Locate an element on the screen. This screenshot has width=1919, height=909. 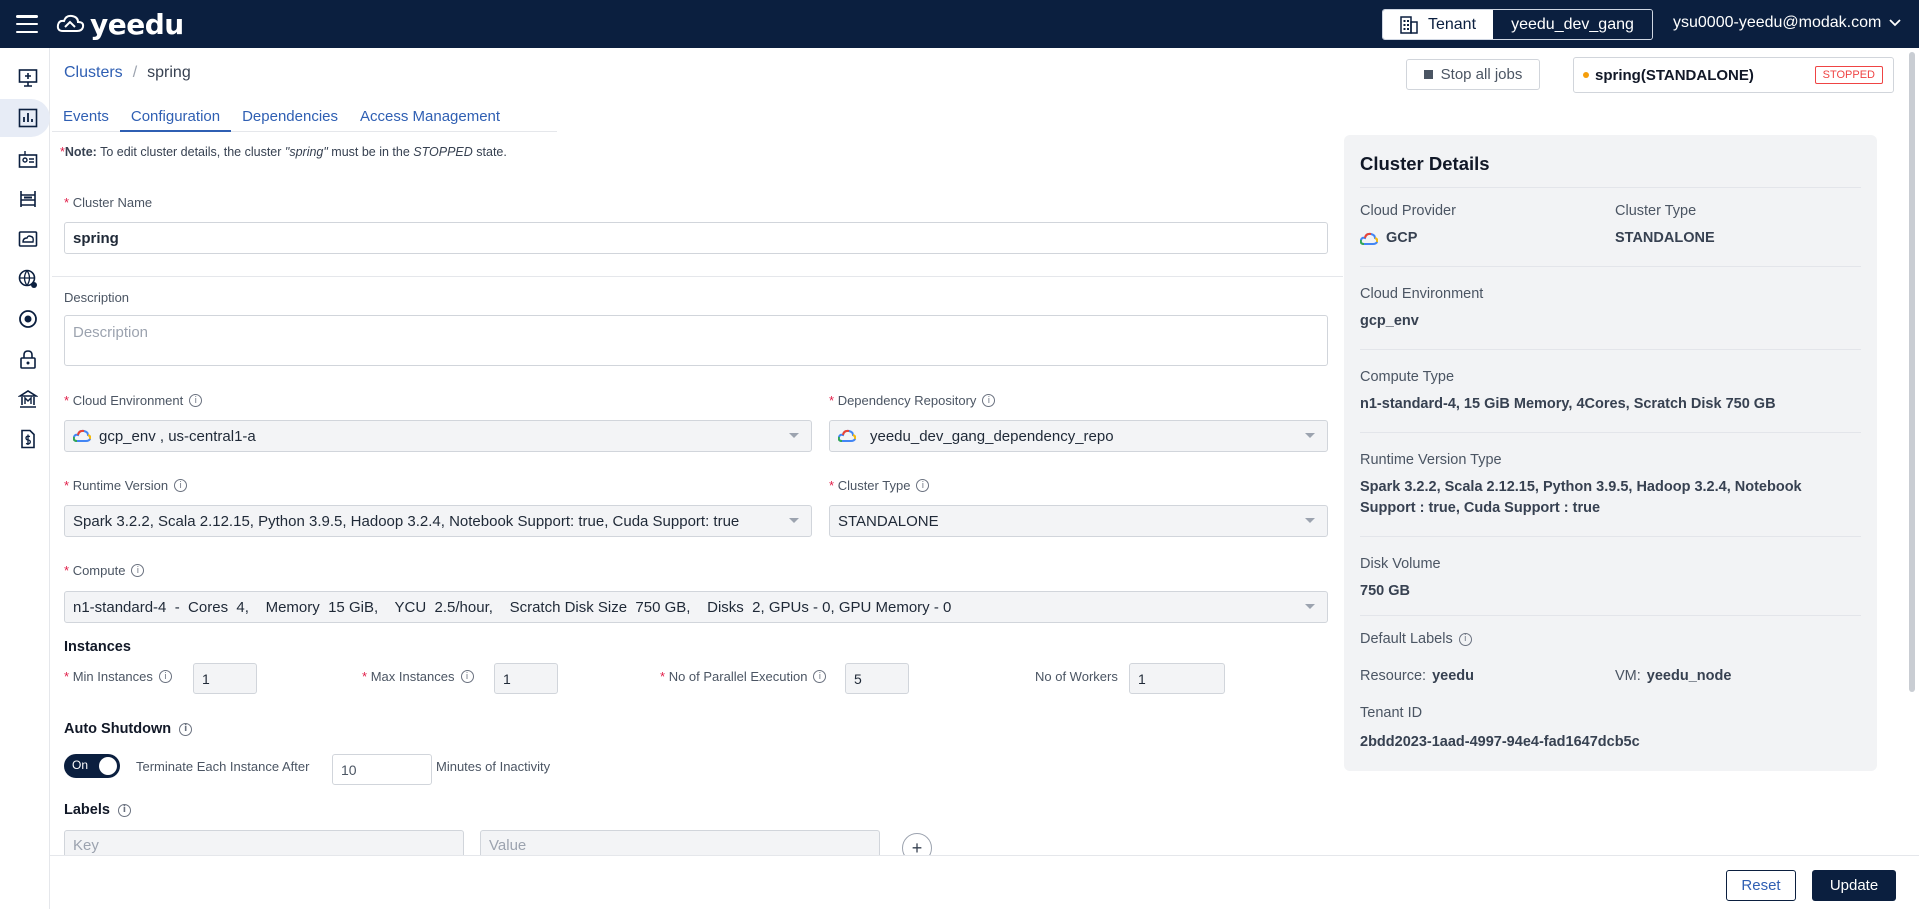
nav-network-icon is located at coordinates (28, 279).